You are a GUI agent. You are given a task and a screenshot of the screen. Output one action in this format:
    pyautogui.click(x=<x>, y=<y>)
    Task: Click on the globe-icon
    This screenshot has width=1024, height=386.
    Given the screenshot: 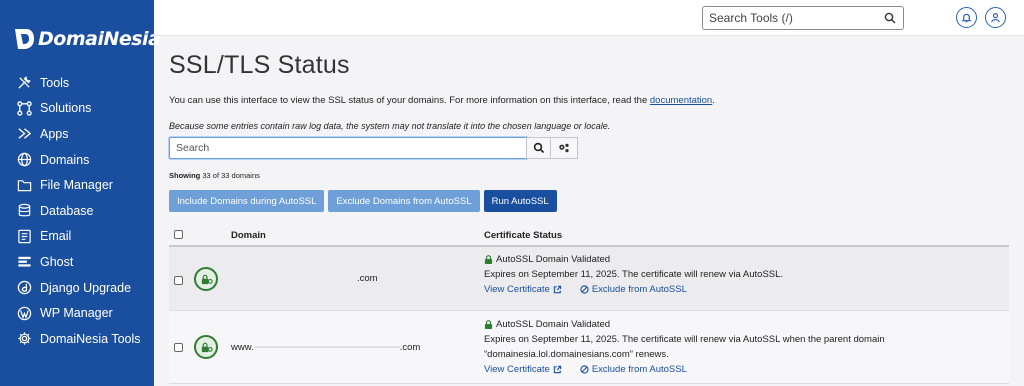 What is the action you would take?
    pyautogui.click(x=24, y=159)
    